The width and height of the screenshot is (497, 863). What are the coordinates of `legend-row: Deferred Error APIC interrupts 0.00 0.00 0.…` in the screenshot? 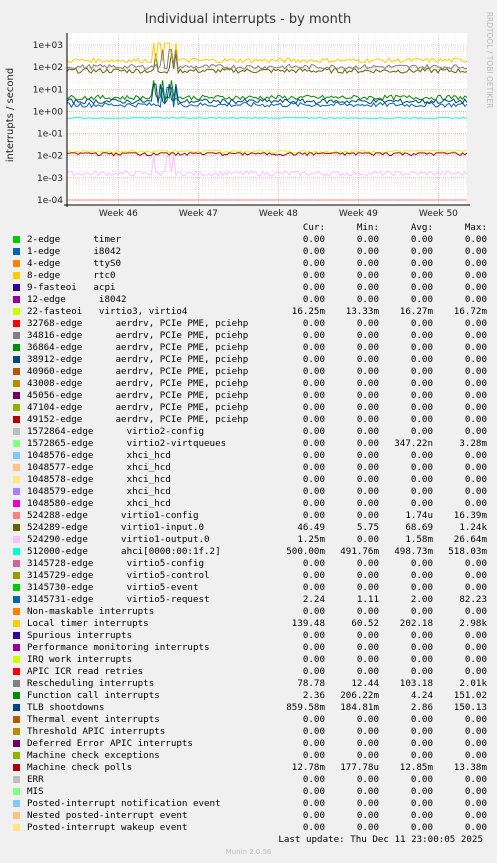 It's located at (252, 744).